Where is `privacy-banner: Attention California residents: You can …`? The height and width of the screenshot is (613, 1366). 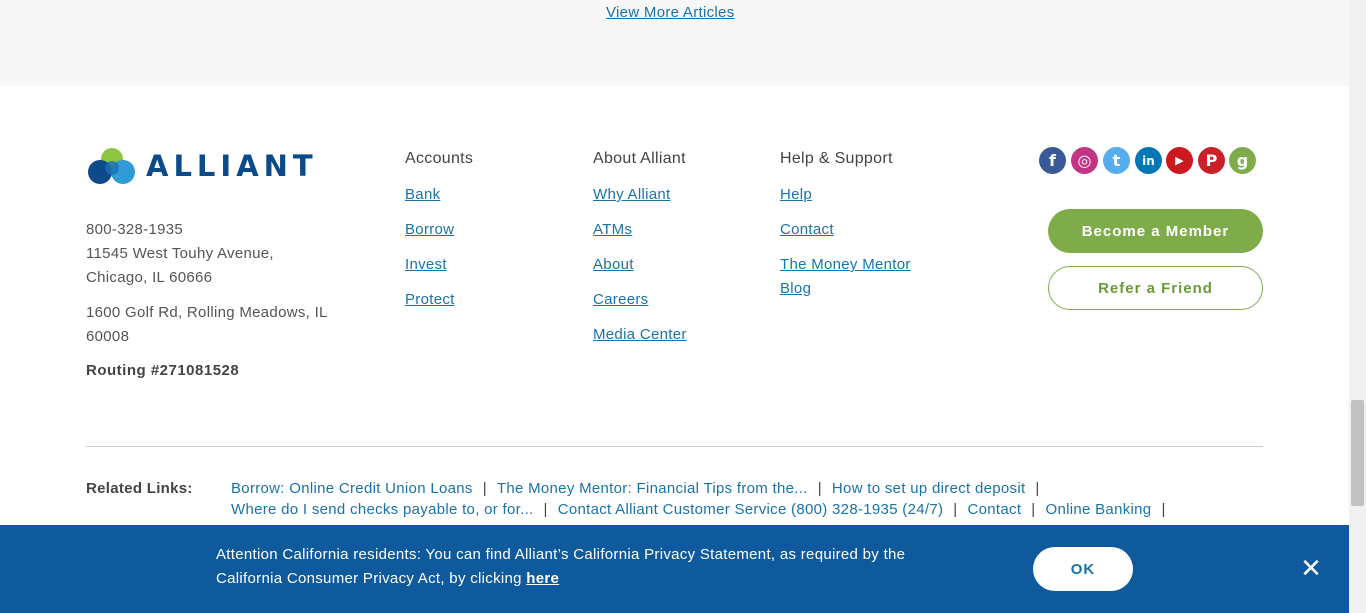 privacy-banner: Attention California residents: You can … is located at coordinates (674, 569).